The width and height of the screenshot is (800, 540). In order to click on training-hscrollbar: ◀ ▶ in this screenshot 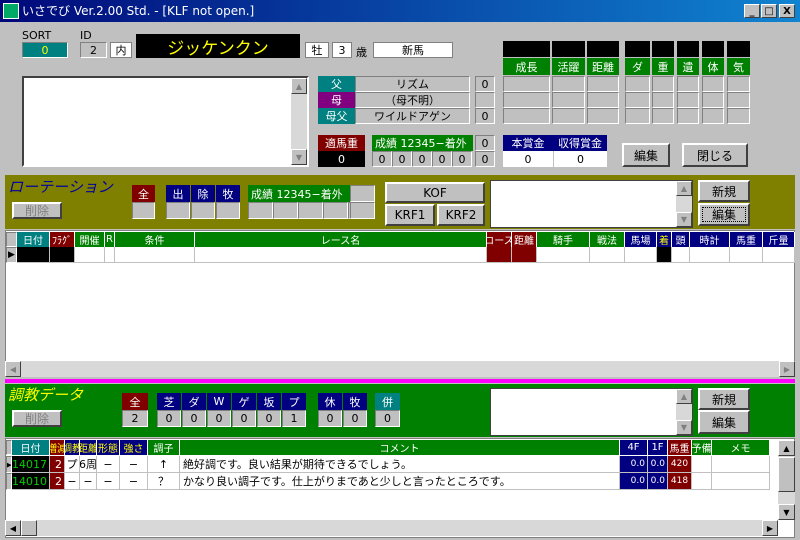, I will do `click(391, 528)`.